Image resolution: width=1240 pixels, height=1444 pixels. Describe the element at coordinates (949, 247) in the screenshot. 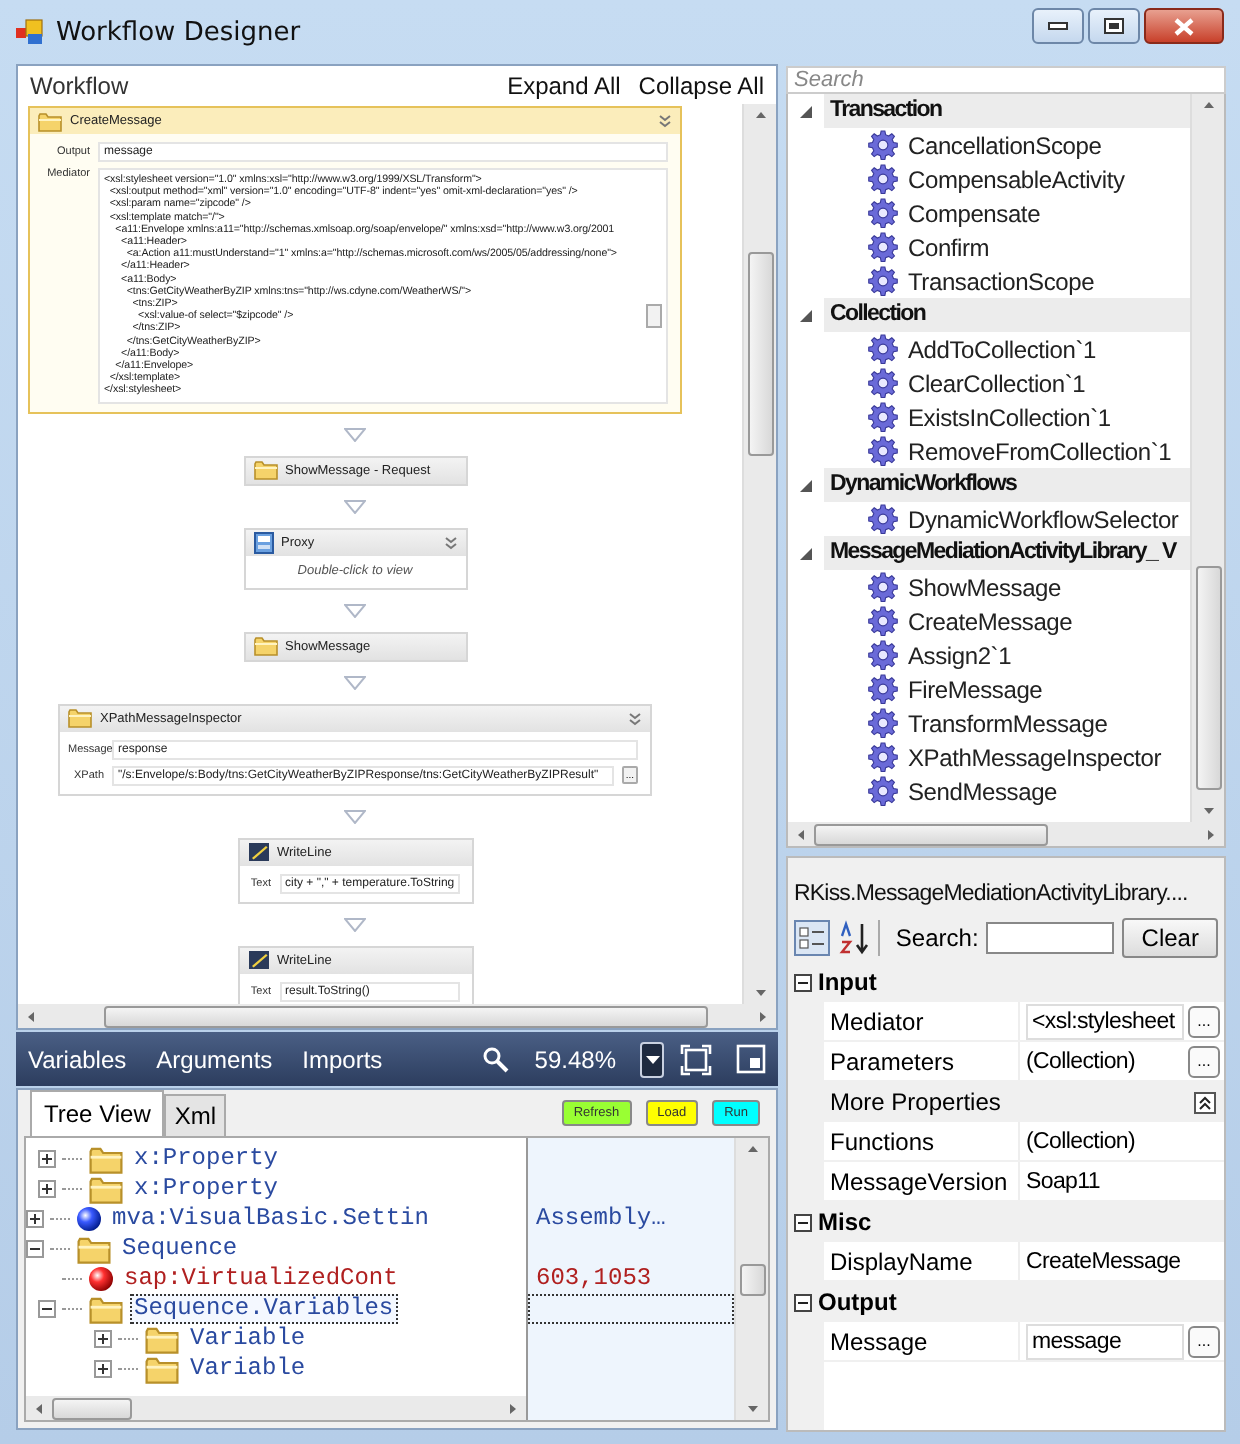

I see `toolbox-item: Confirm` at that location.